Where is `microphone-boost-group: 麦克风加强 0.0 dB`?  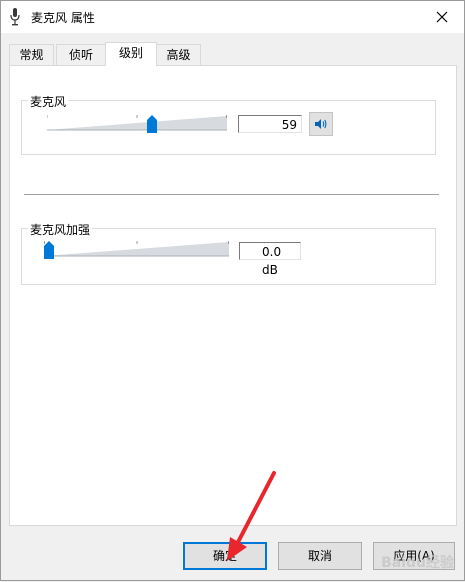
microphone-boost-group: 麦克风加强 0.0 dB is located at coordinates (228, 253).